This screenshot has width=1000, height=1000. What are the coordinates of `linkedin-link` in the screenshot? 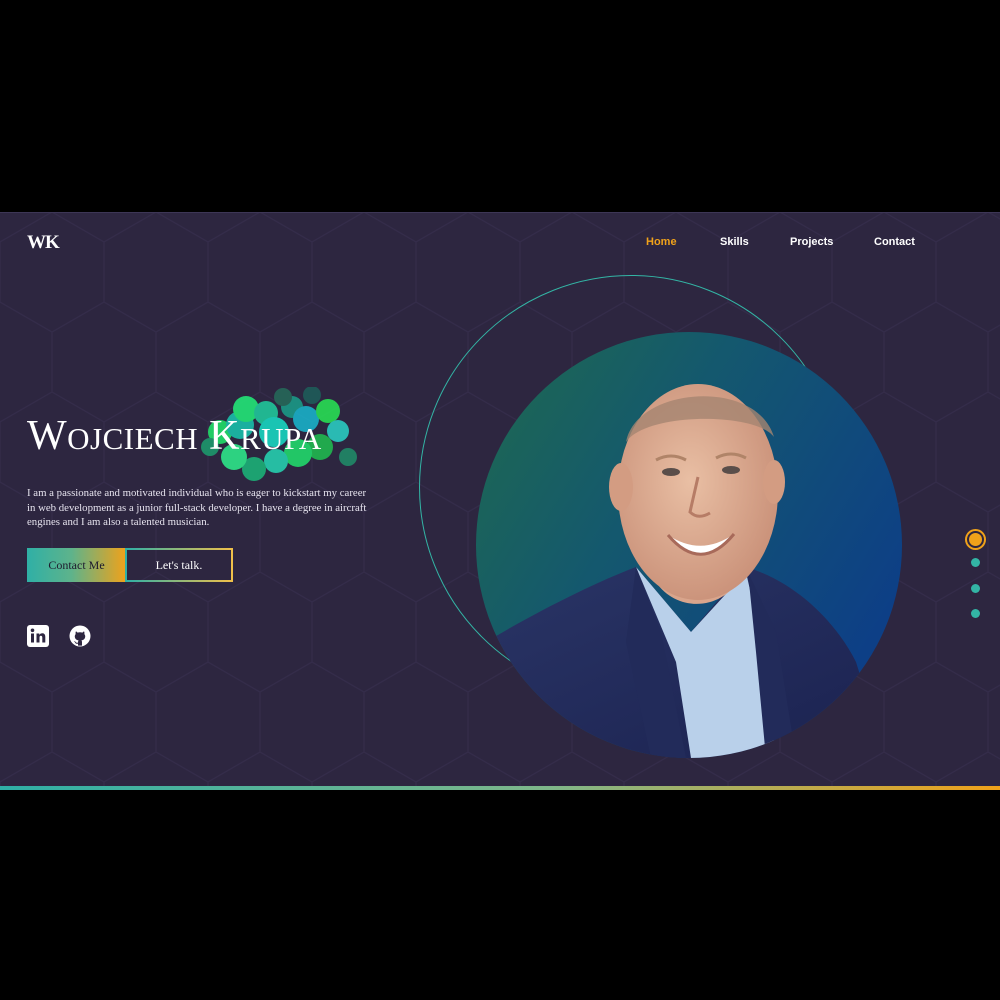 It's located at (38, 636).